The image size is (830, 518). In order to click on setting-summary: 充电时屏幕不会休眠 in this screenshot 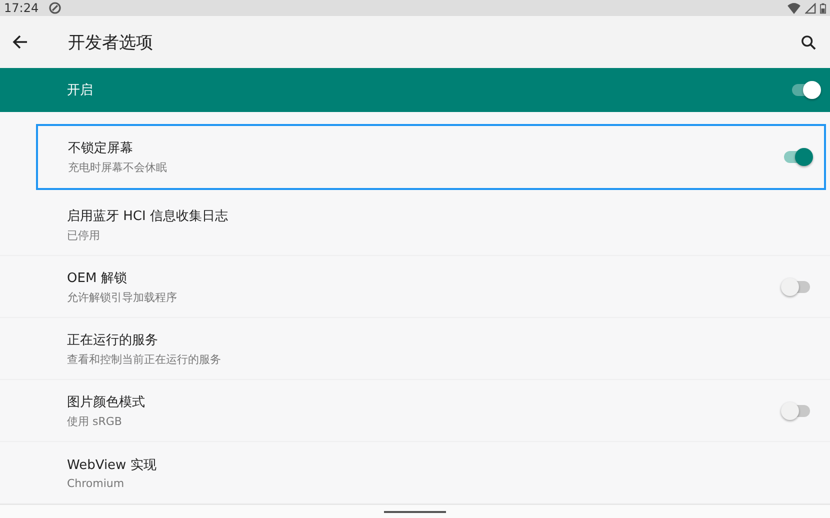, I will do `click(118, 168)`.